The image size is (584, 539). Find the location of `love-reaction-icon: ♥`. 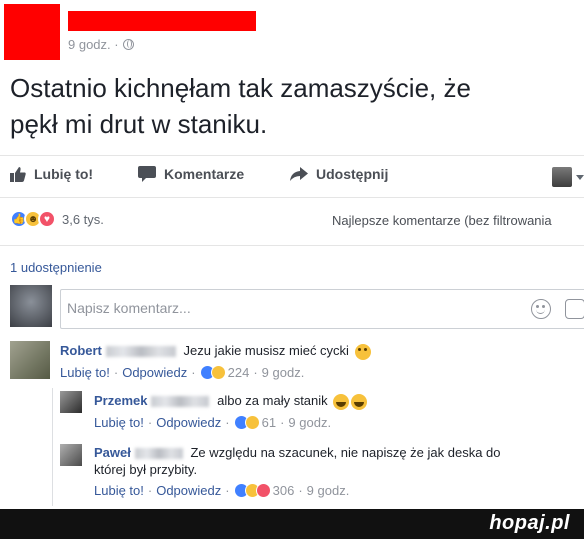

love-reaction-icon: ♥ is located at coordinates (47, 219).